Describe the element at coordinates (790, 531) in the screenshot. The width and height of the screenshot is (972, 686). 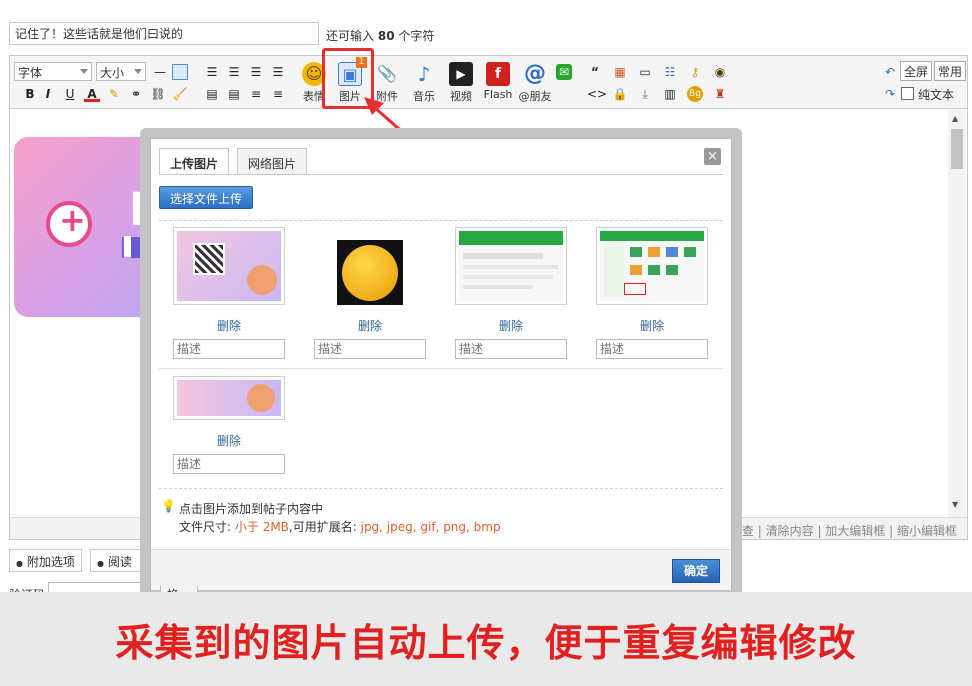
I see `clear-content-link: 清除内容` at that location.